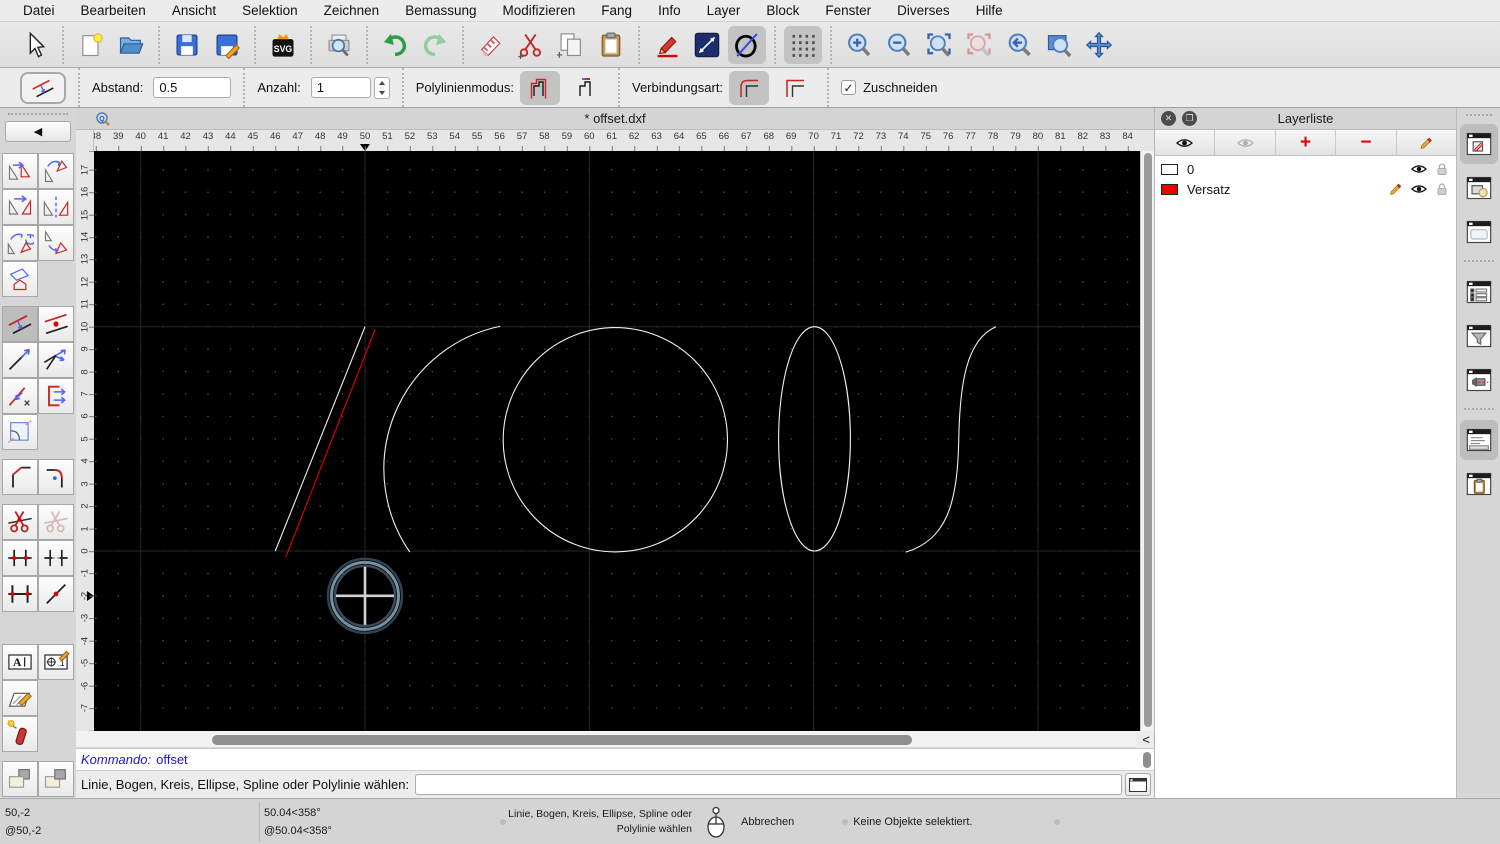  Describe the element at coordinates (56, 360) in the screenshot. I see `lengthen-two-button` at that location.